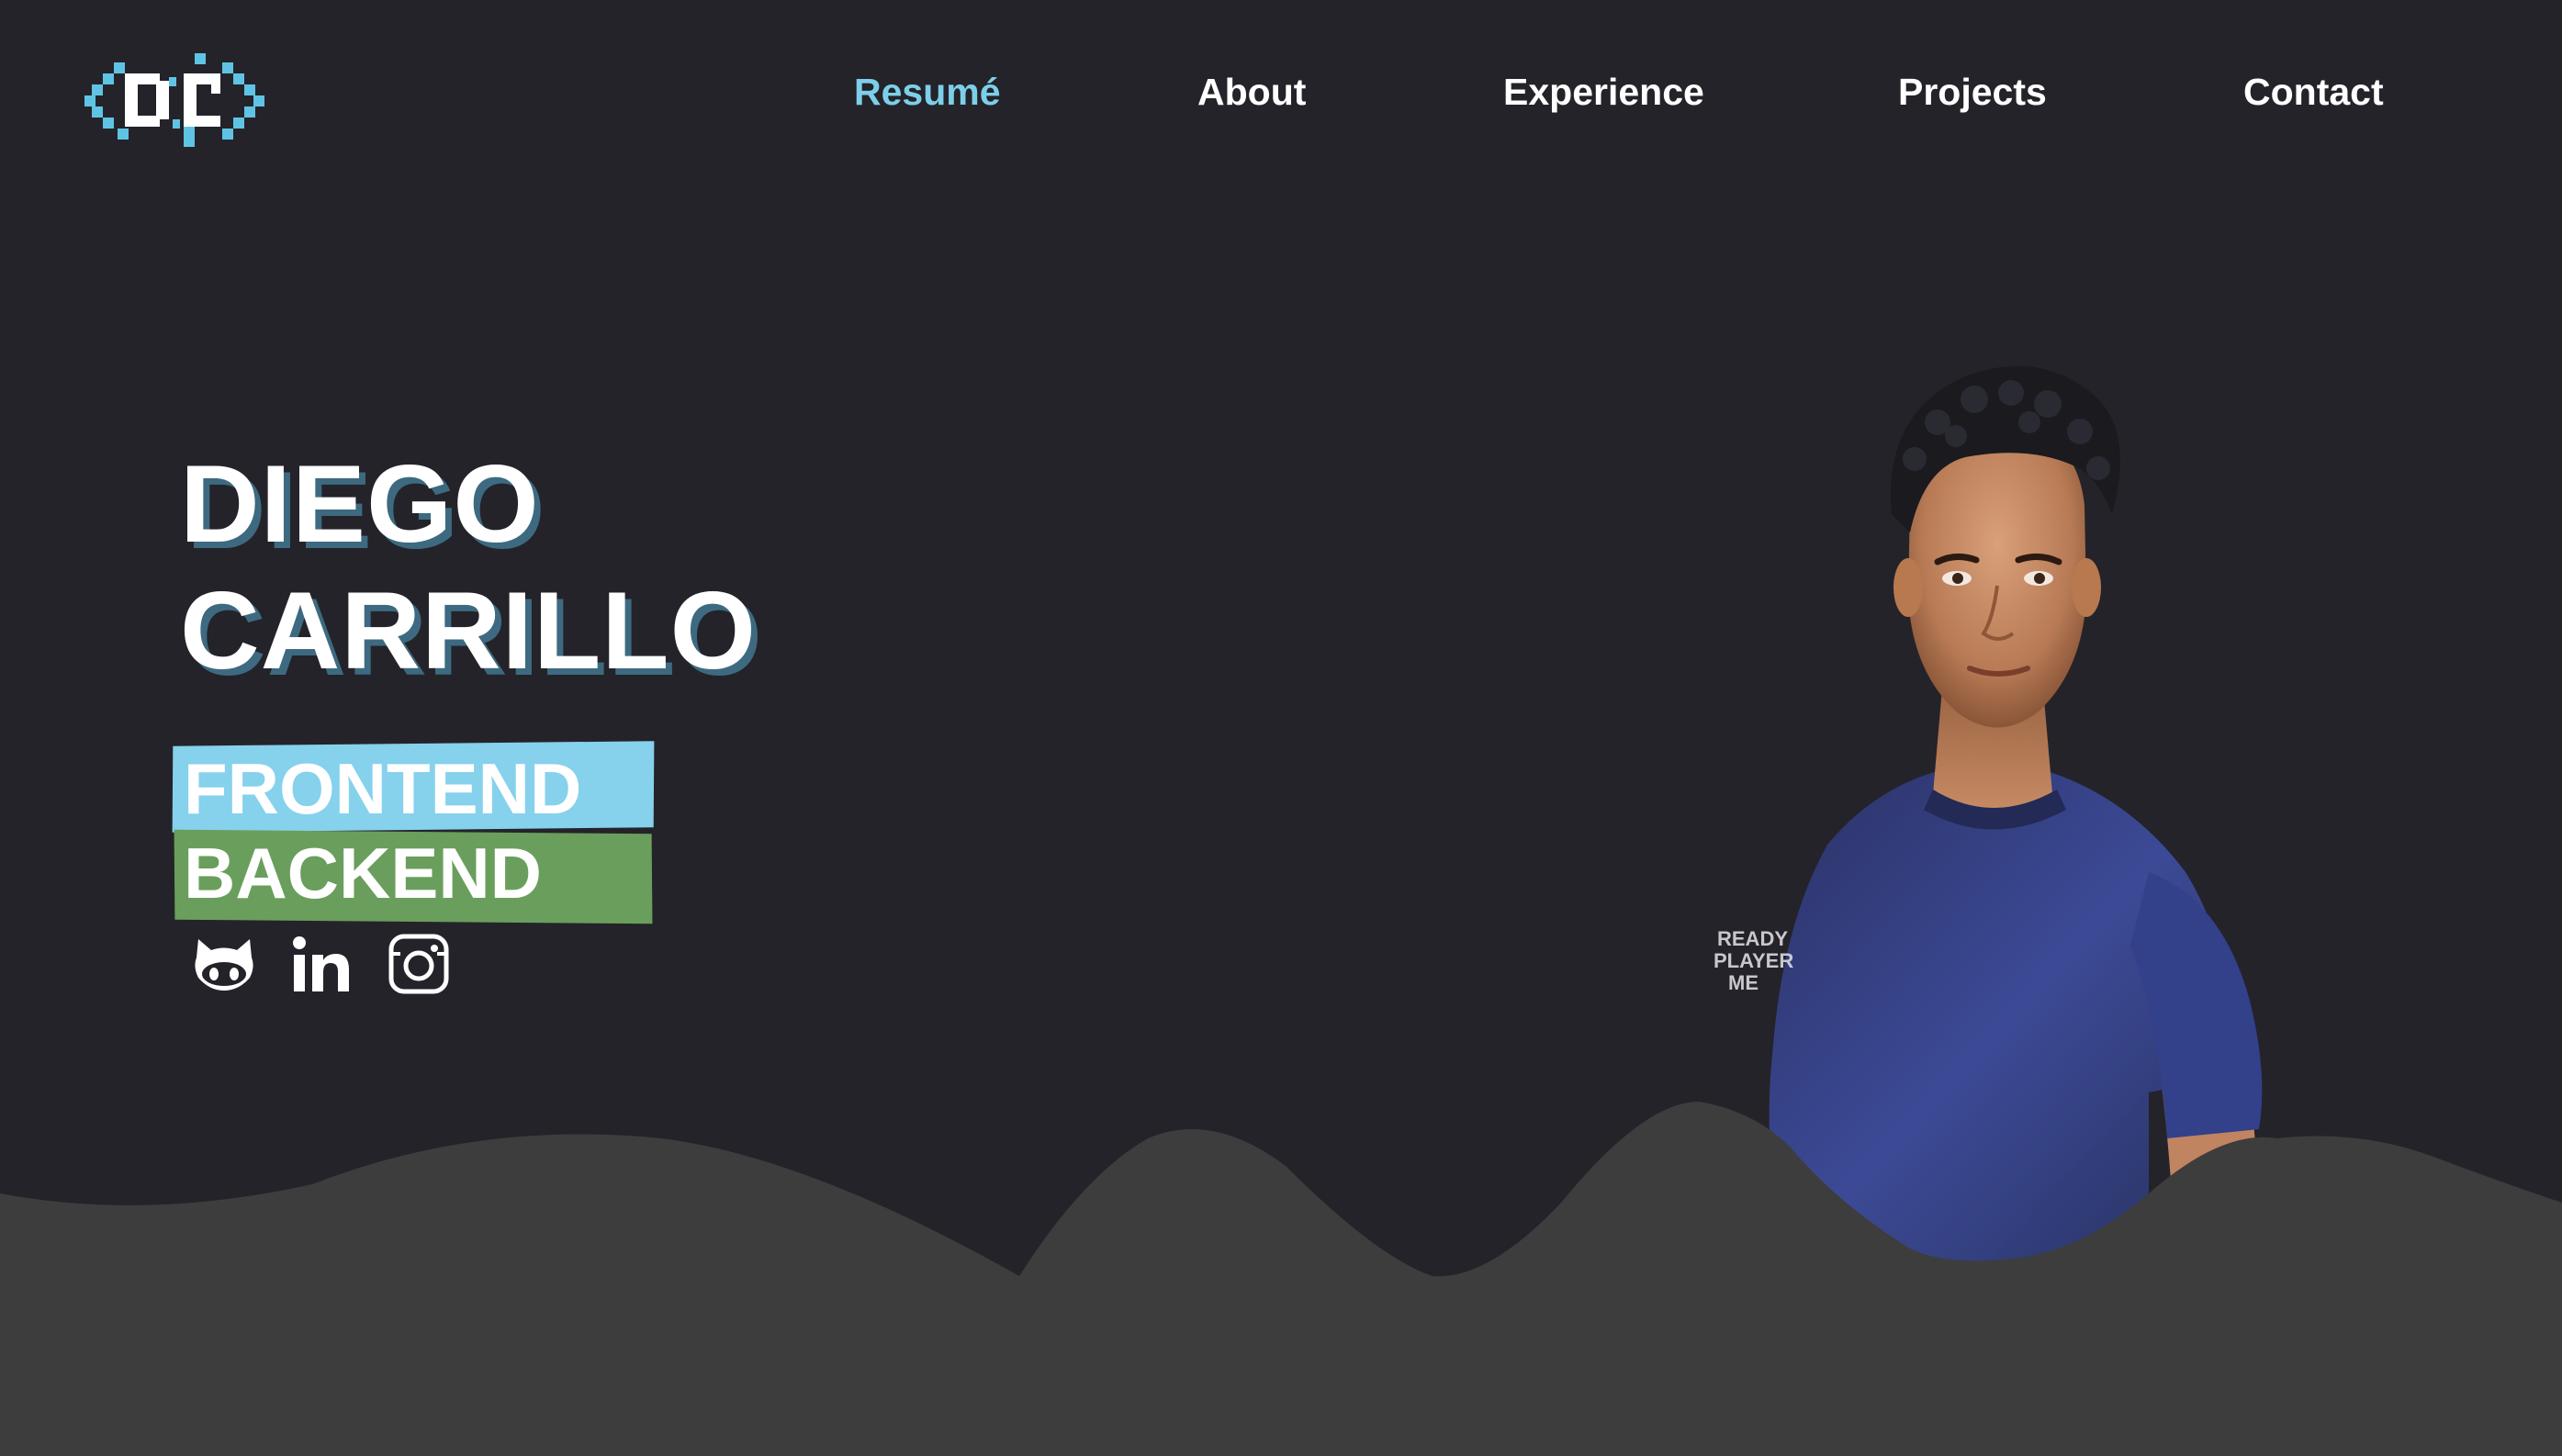  Describe the element at coordinates (1973, 91) in the screenshot. I see `nav-item-projects: Projects` at that location.